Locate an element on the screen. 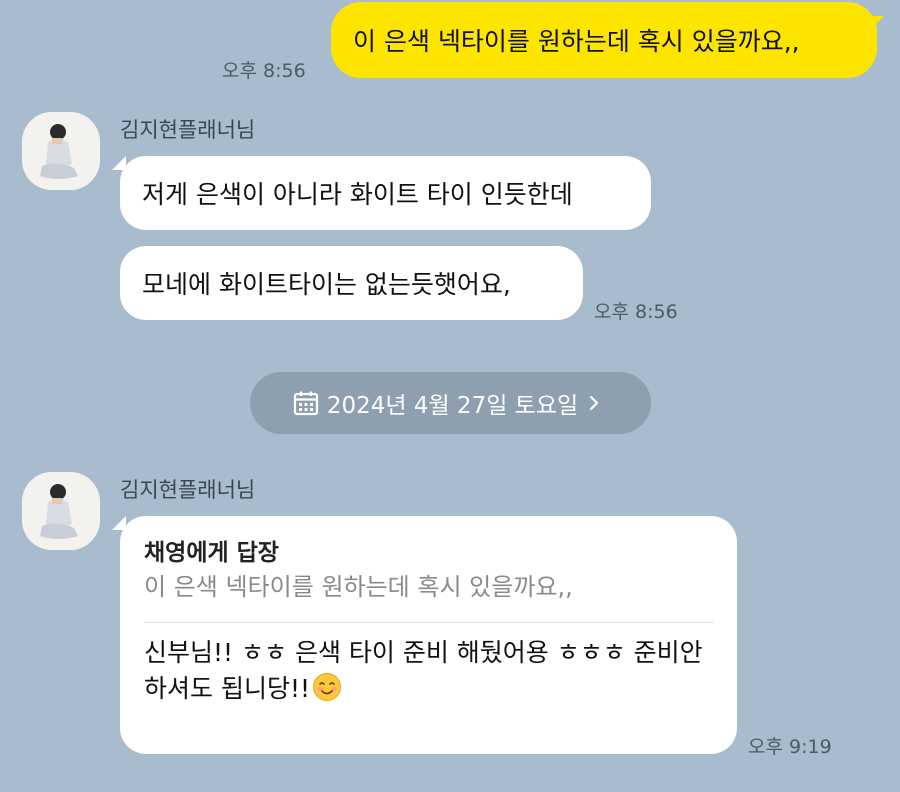  date-divider-button: 2024년 4월 27일 토요일 is located at coordinates (450, 403).